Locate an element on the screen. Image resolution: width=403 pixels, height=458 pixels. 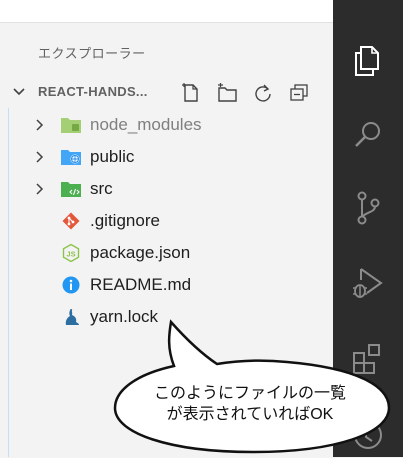
search-icon is located at coordinates (368, 135).